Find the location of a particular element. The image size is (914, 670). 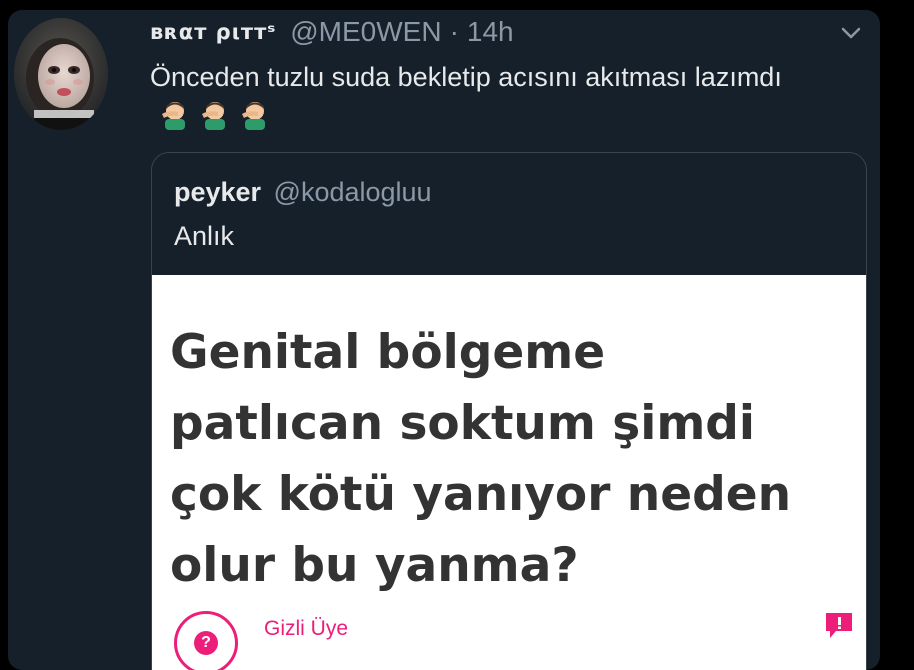

quoted-tweet-header: peyker @kodalogluu is located at coordinates (303, 192).